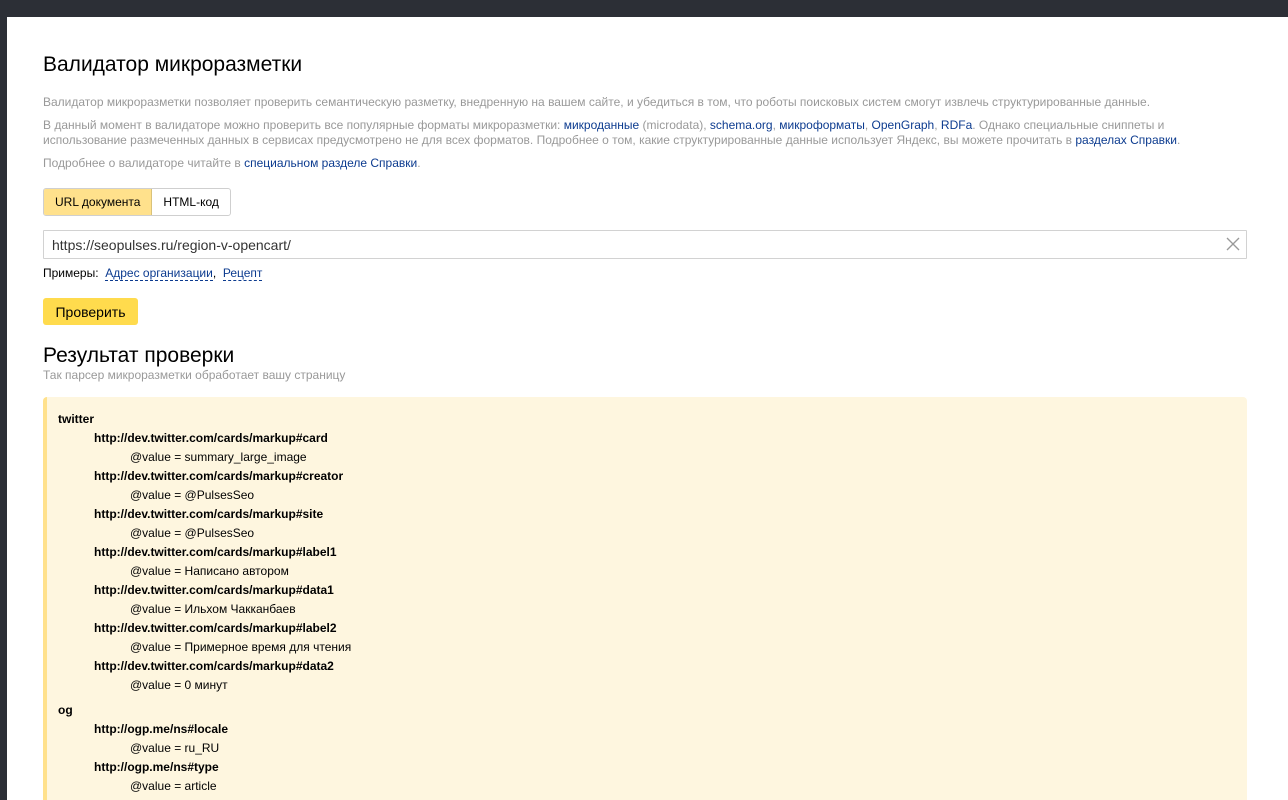 The width and height of the screenshot is (1288, 800). I want to click on property-value: @value = Примерное время для чтения, so click(241, 647).